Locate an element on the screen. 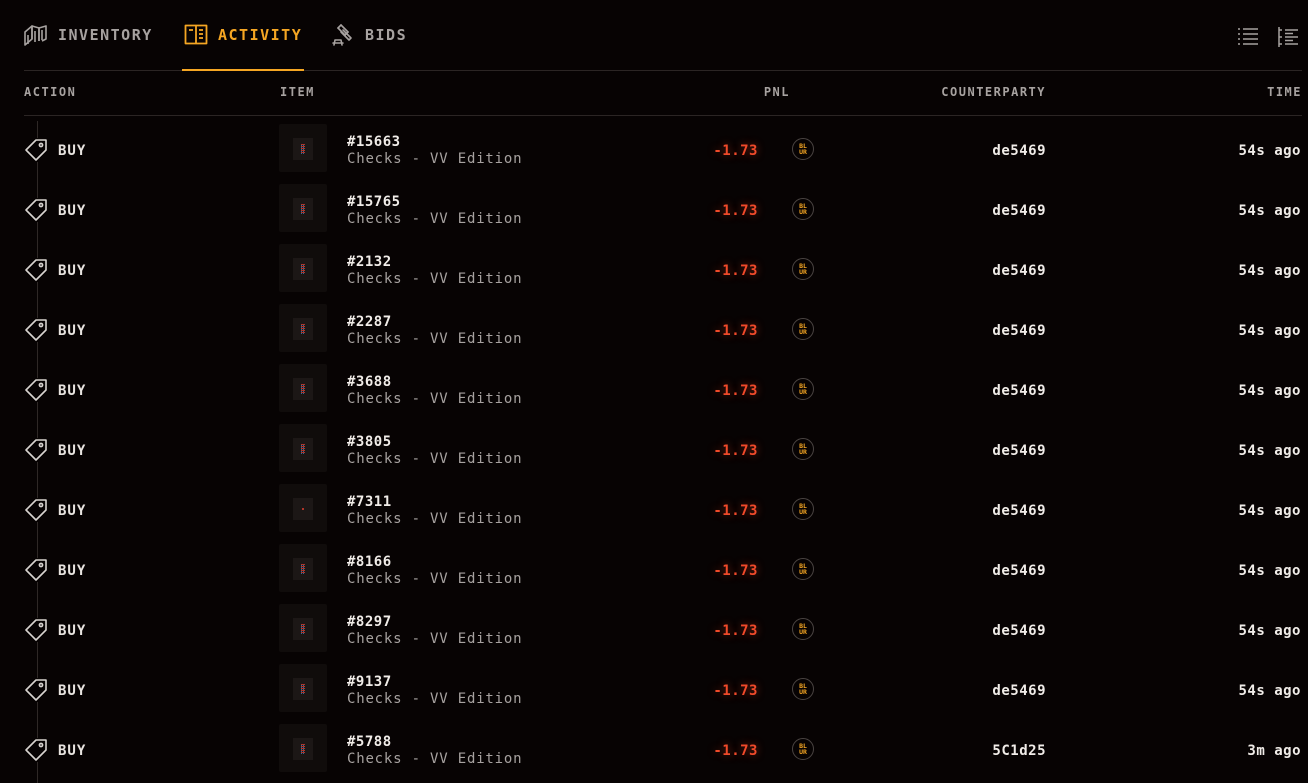 This screenshot has width=1308, height=783. item-token-id: #7311 is located at coordinates (369, 502).